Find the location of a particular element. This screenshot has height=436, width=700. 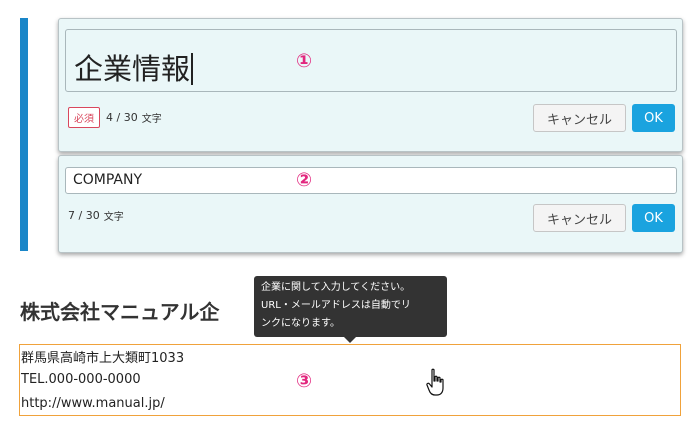

char-count: 7 / 30 is located at coordinates (84, 215).